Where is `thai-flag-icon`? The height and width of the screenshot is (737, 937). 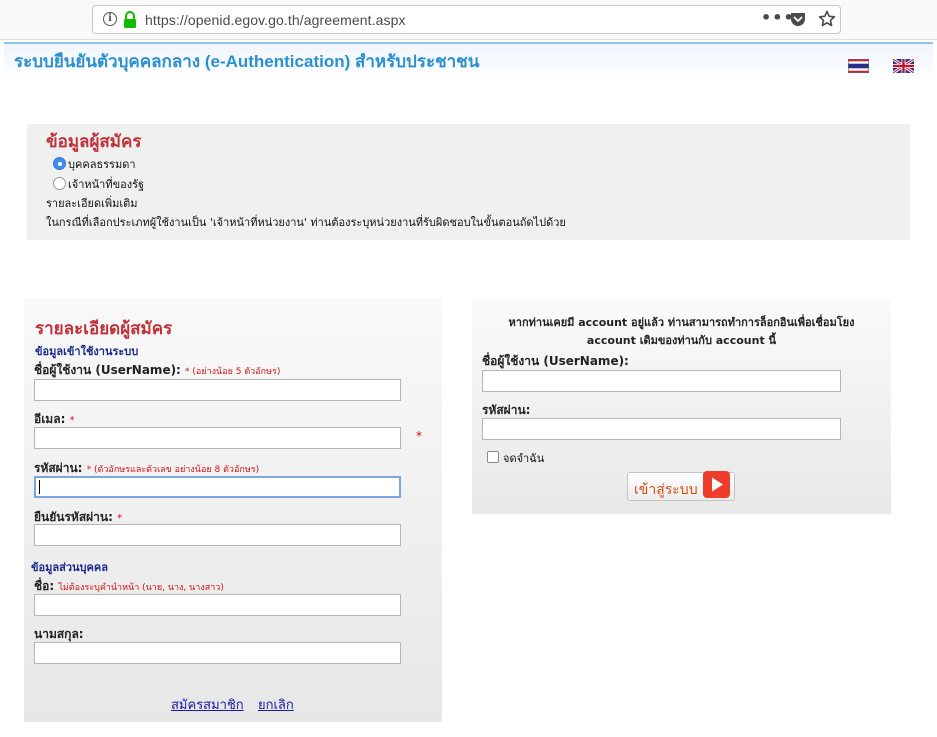 thai-flag-icon is located at coordinates (858, 66).